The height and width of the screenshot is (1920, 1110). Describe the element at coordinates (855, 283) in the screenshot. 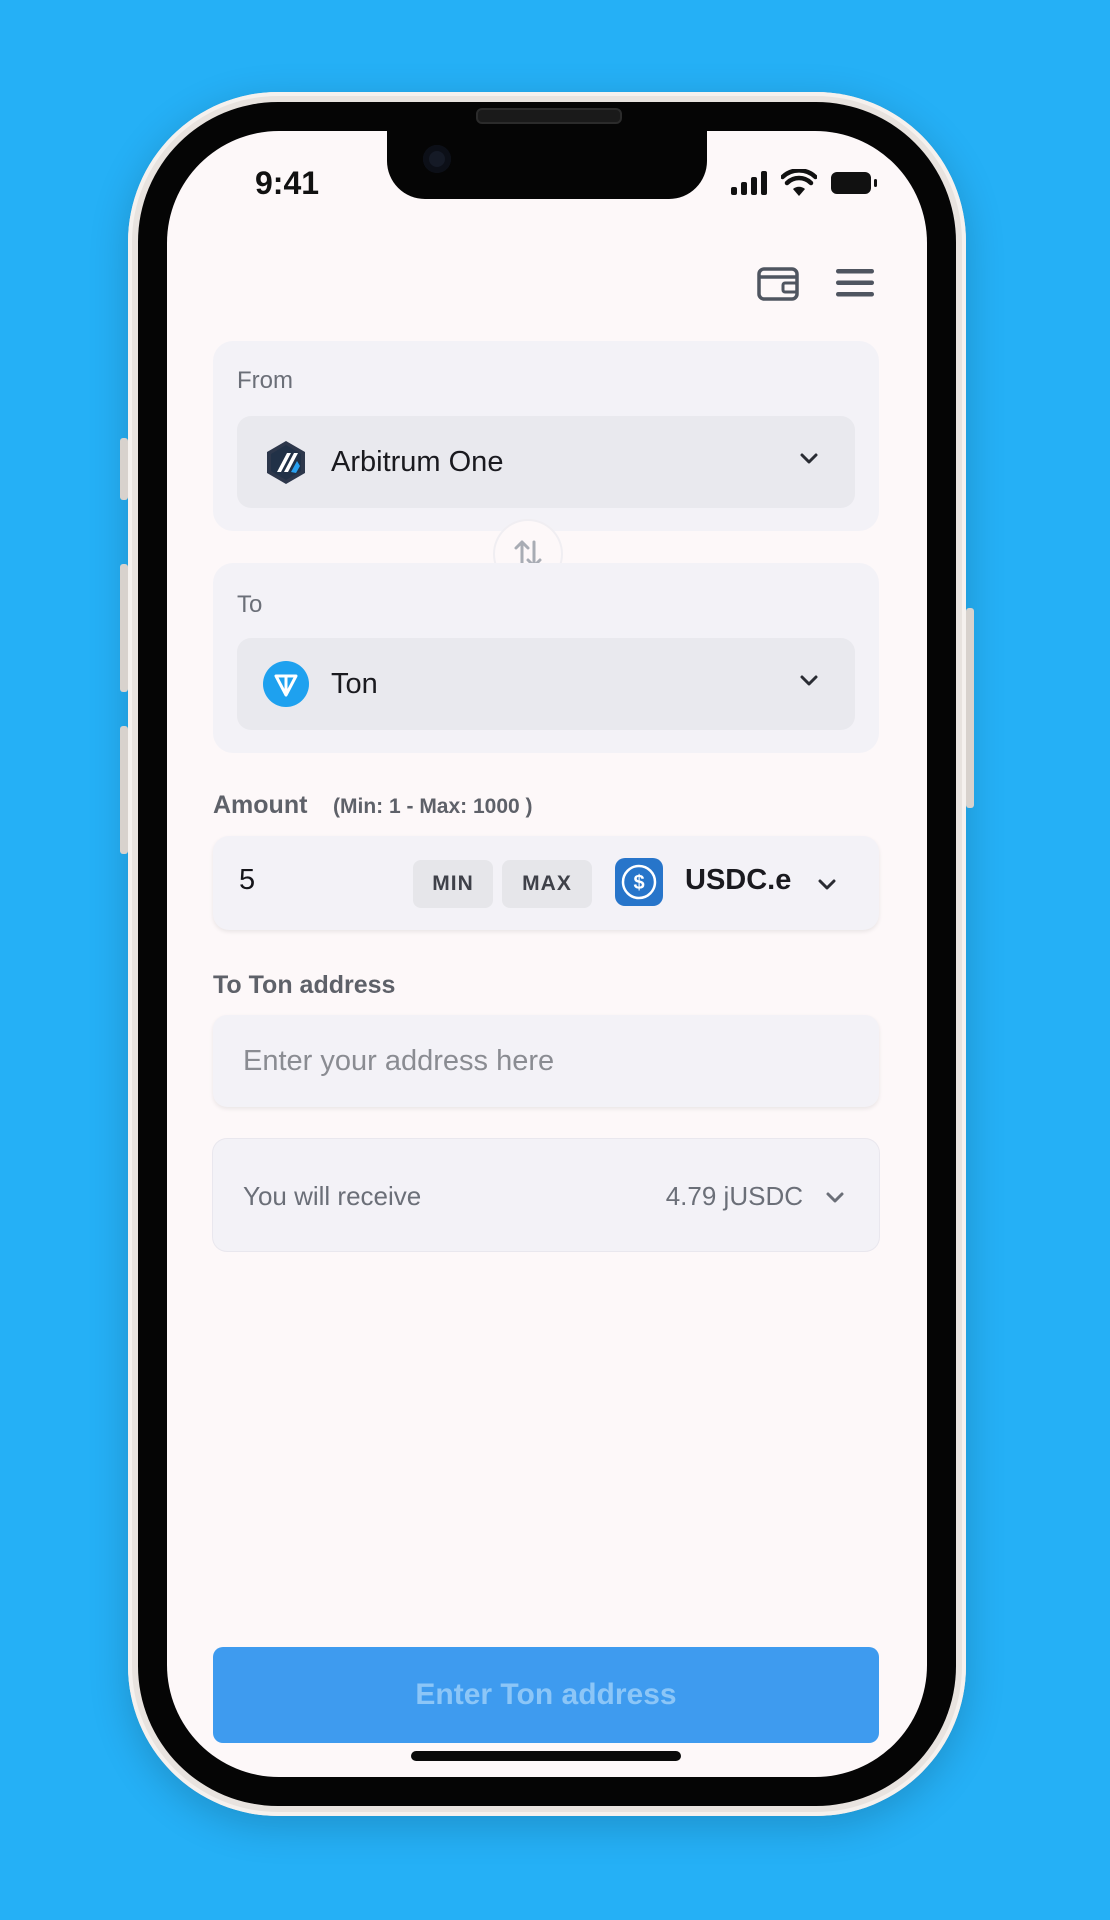

I see `menu-icon` at that location.